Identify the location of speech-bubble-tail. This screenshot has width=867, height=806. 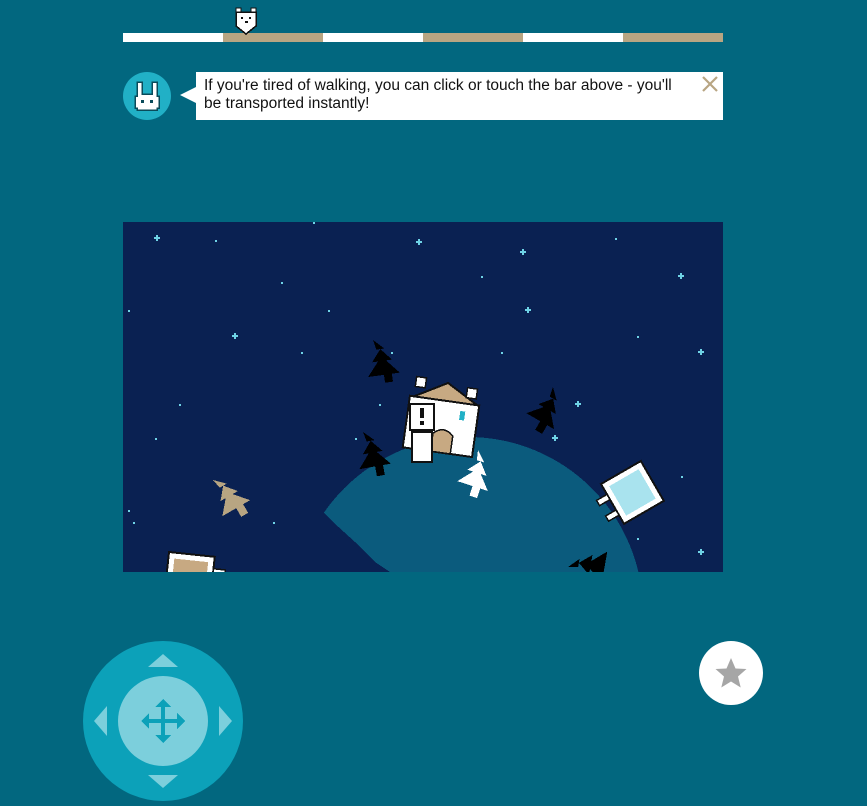
(188, 95).